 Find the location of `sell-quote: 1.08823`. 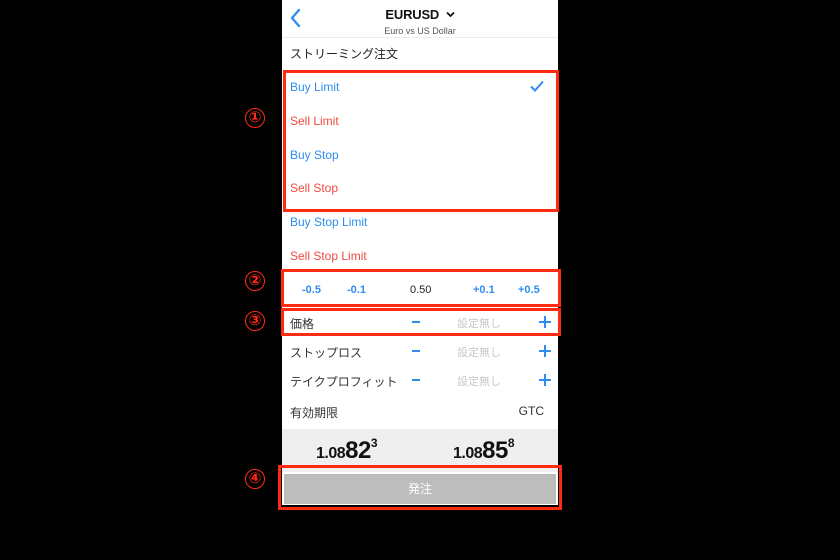

sell-quote: 1.08823 is located at coordinates (347, 450).